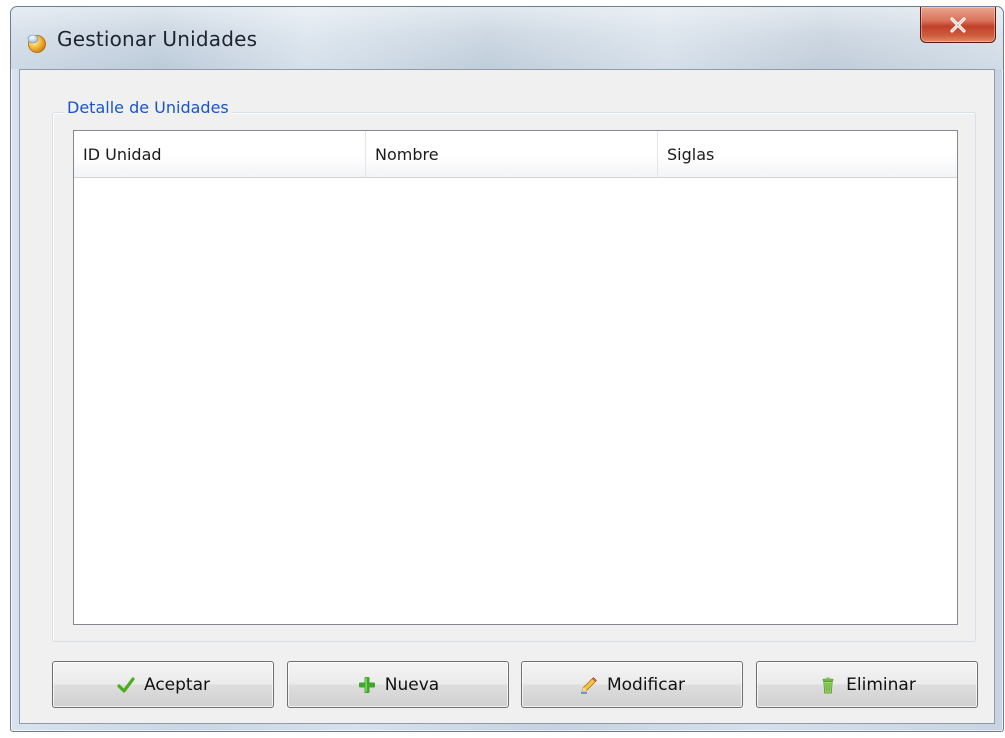 This screenshot has height=738, width=1005. What do you see at coordinates (177, 684) in the screenshot?
I see `aceptar-label: Aceptar` at bounding box center [177, 684].